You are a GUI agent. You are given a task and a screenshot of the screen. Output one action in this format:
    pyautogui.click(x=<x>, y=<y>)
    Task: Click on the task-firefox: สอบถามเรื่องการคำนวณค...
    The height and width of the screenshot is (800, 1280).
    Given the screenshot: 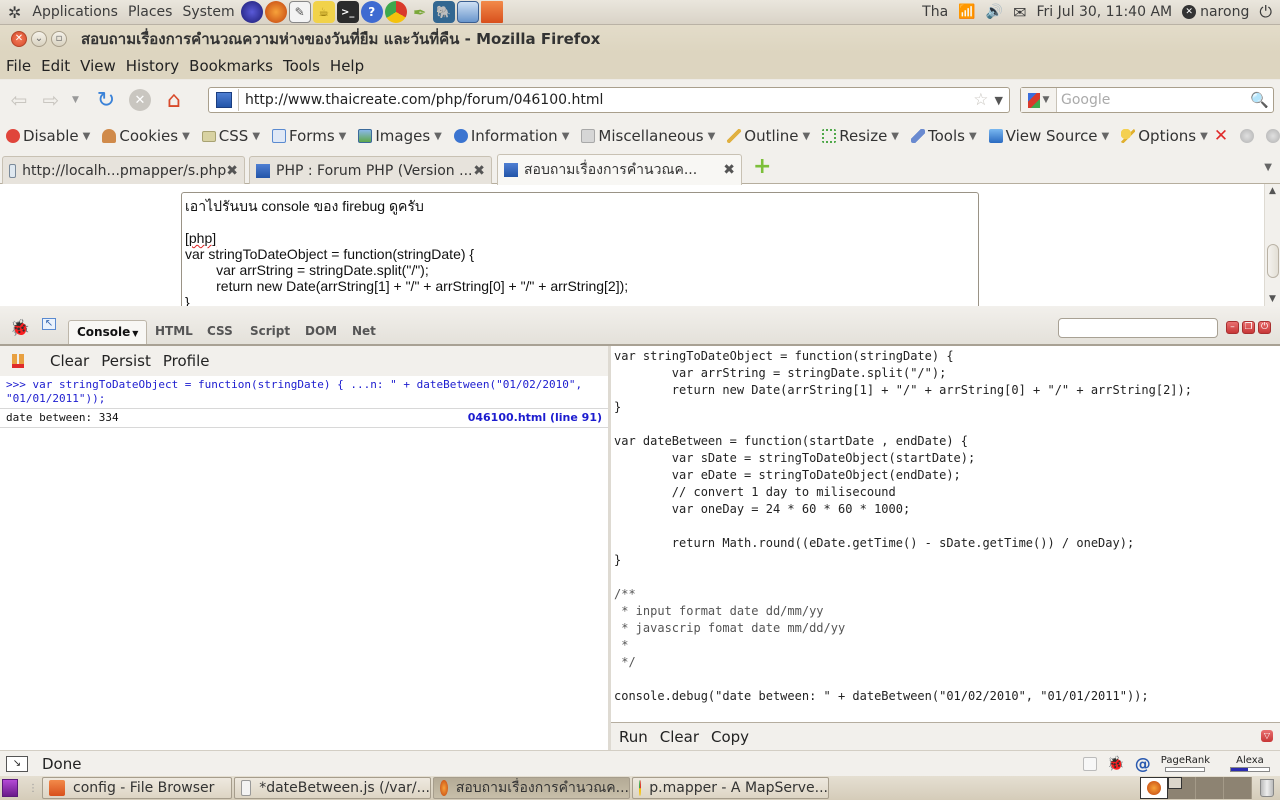 What is the action you would take?
    pyautogui.click(x=531, y=788)
    